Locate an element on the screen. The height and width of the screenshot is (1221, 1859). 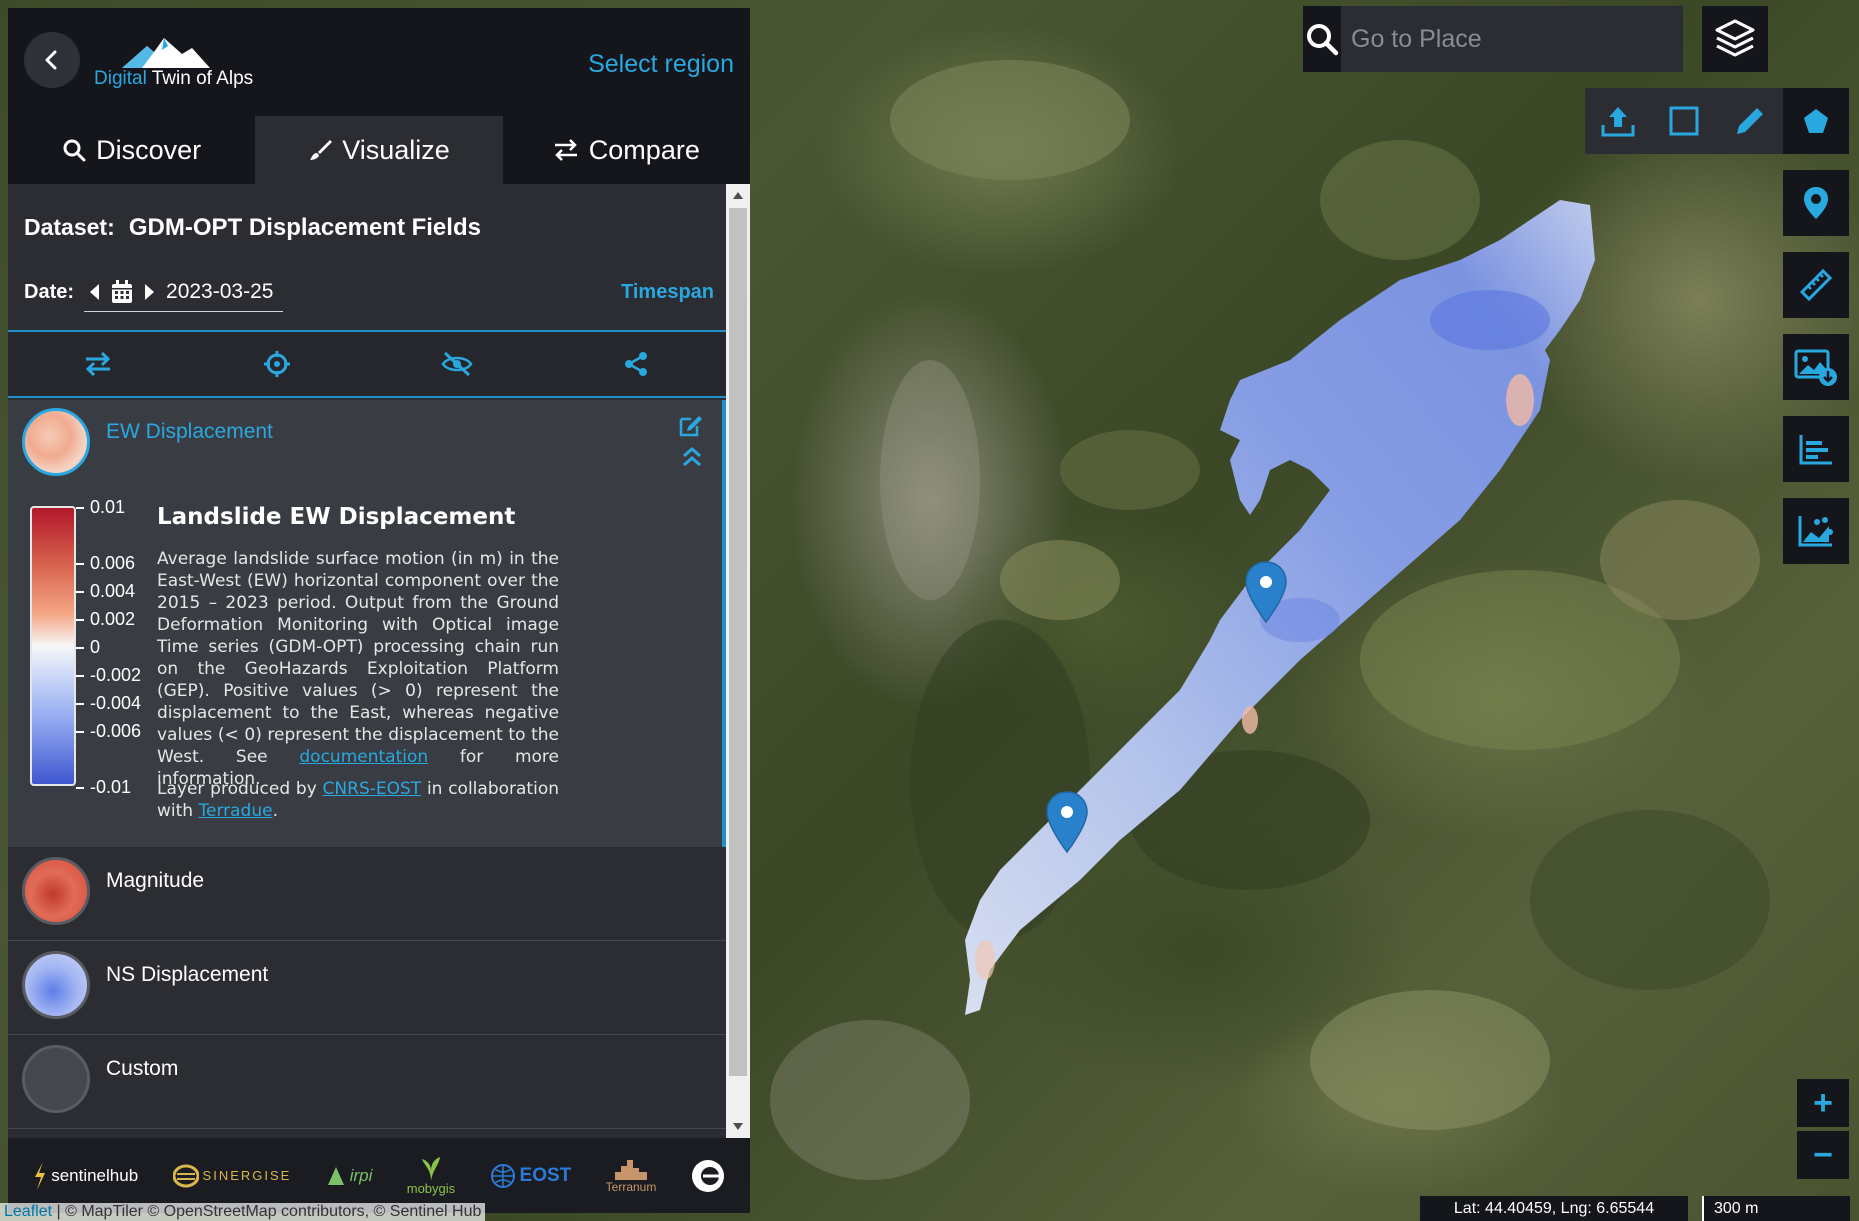
share-button is located at coordinates (637, 364).